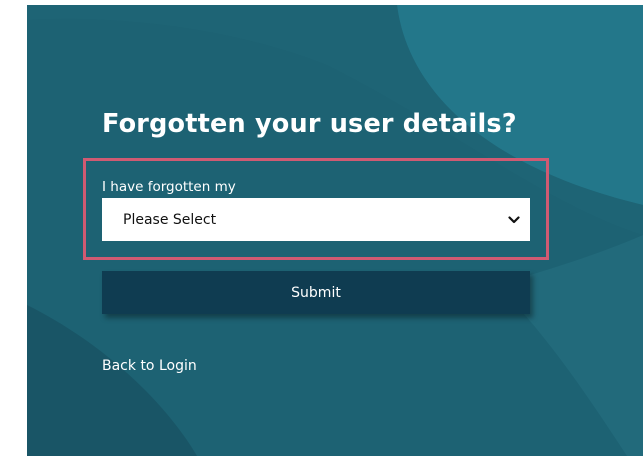  I want to click on chevron-down-icon, so click(514, 219).